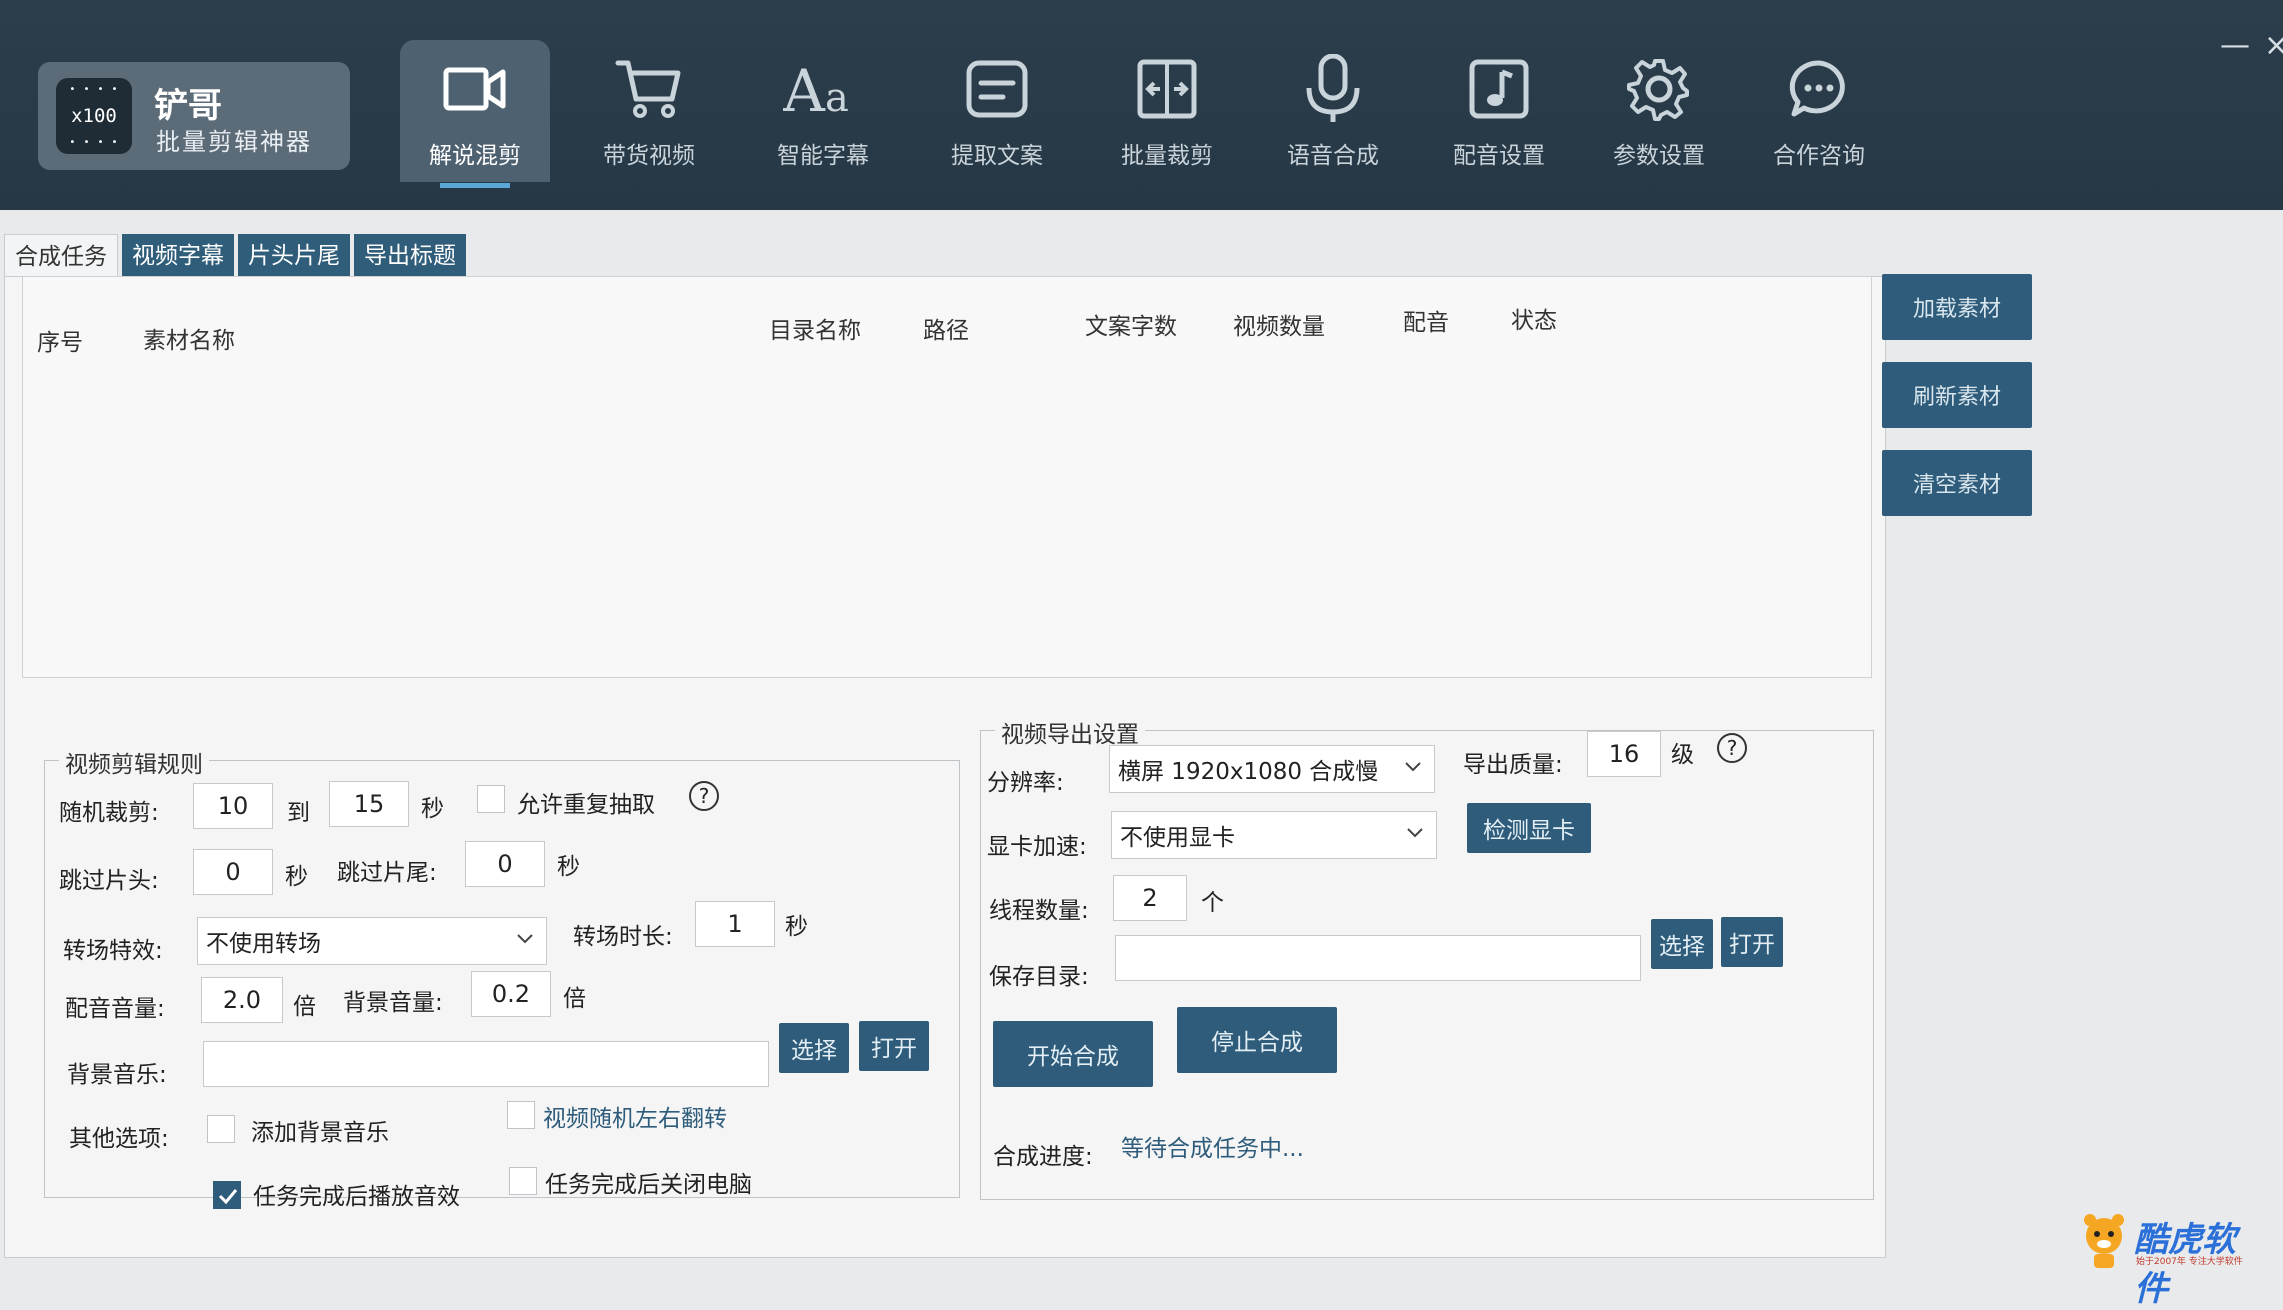  What do you see at coordinates (1274, 835) in the screenshot?
I see `gpu-accel-select: 不使用显卡` at bounding box center [1274, 835].